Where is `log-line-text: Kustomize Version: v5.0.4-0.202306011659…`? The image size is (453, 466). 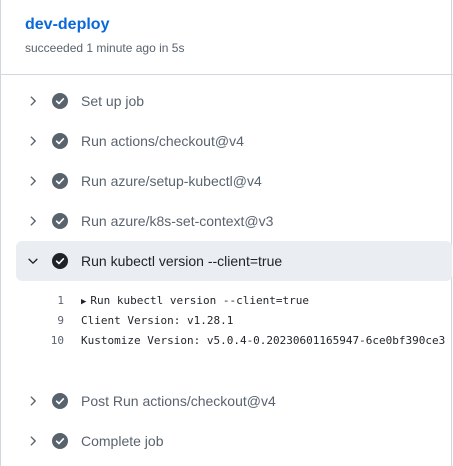 log-line-text: Kustomize Version: v5.0.4-0.202306011659… is located at coordinates (263, 340).